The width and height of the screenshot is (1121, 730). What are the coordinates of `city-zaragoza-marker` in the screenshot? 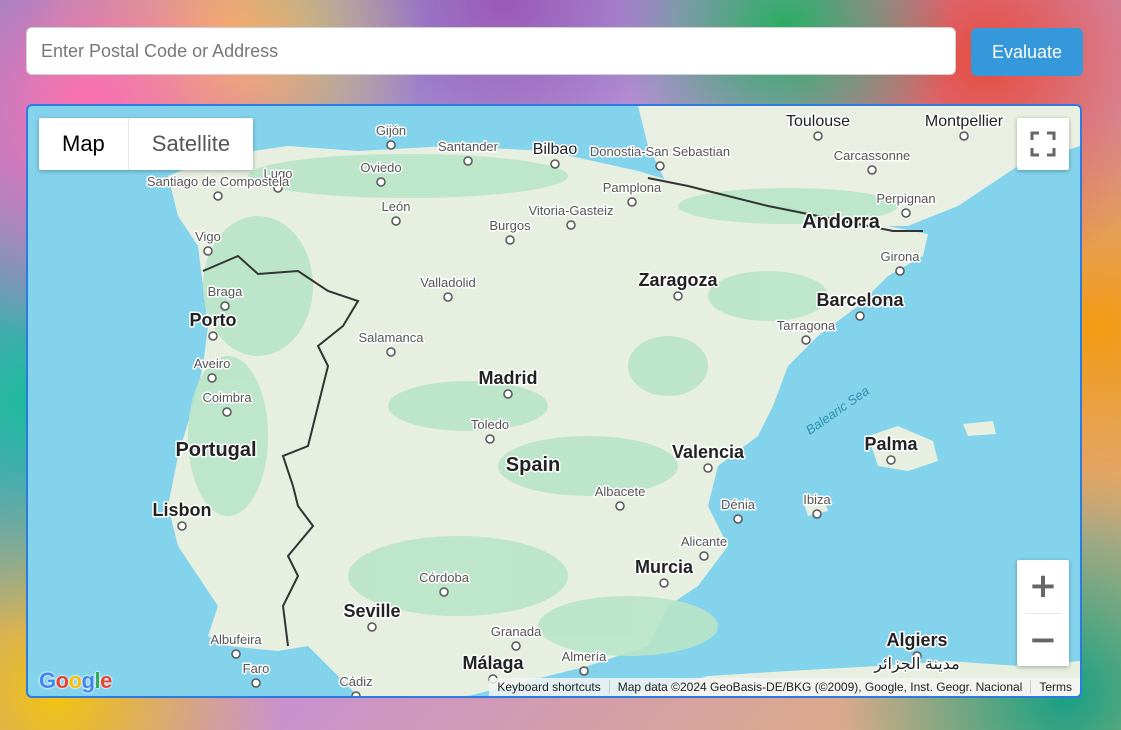 It's located at (678, 296).